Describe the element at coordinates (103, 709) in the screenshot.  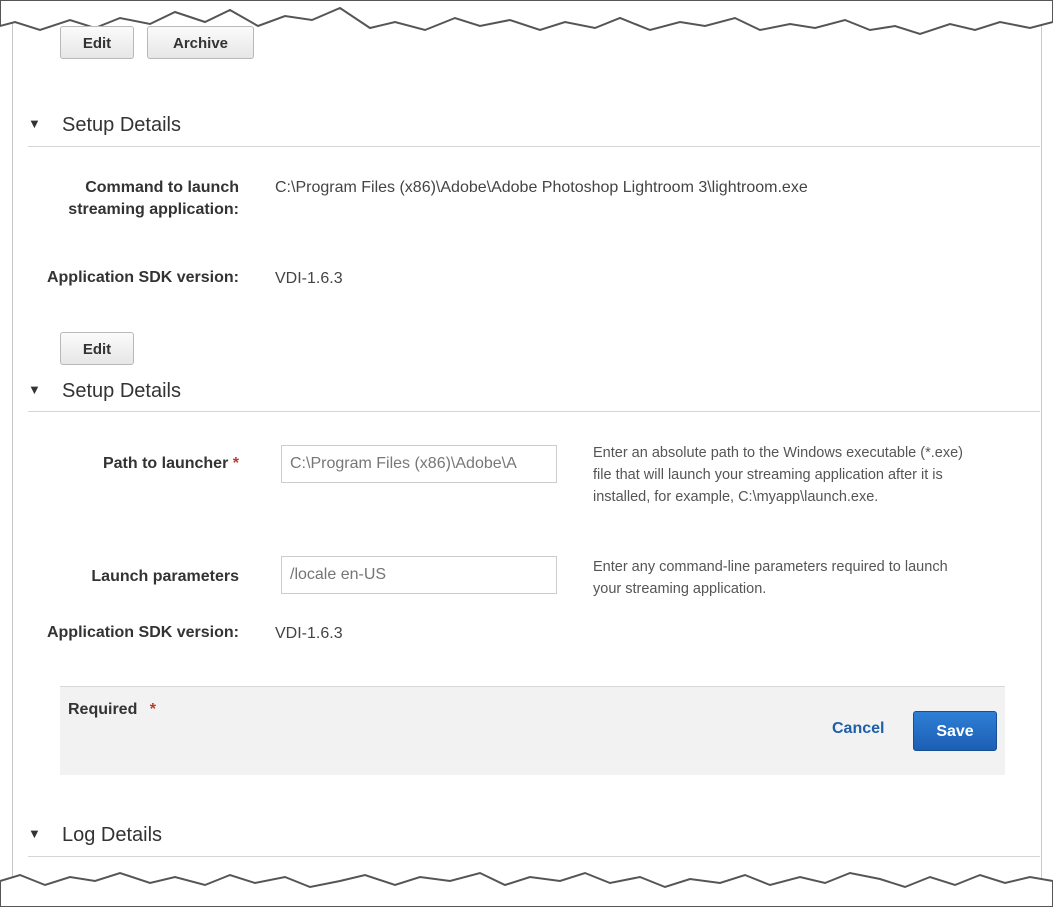
I see `required-label: Required` at that location.